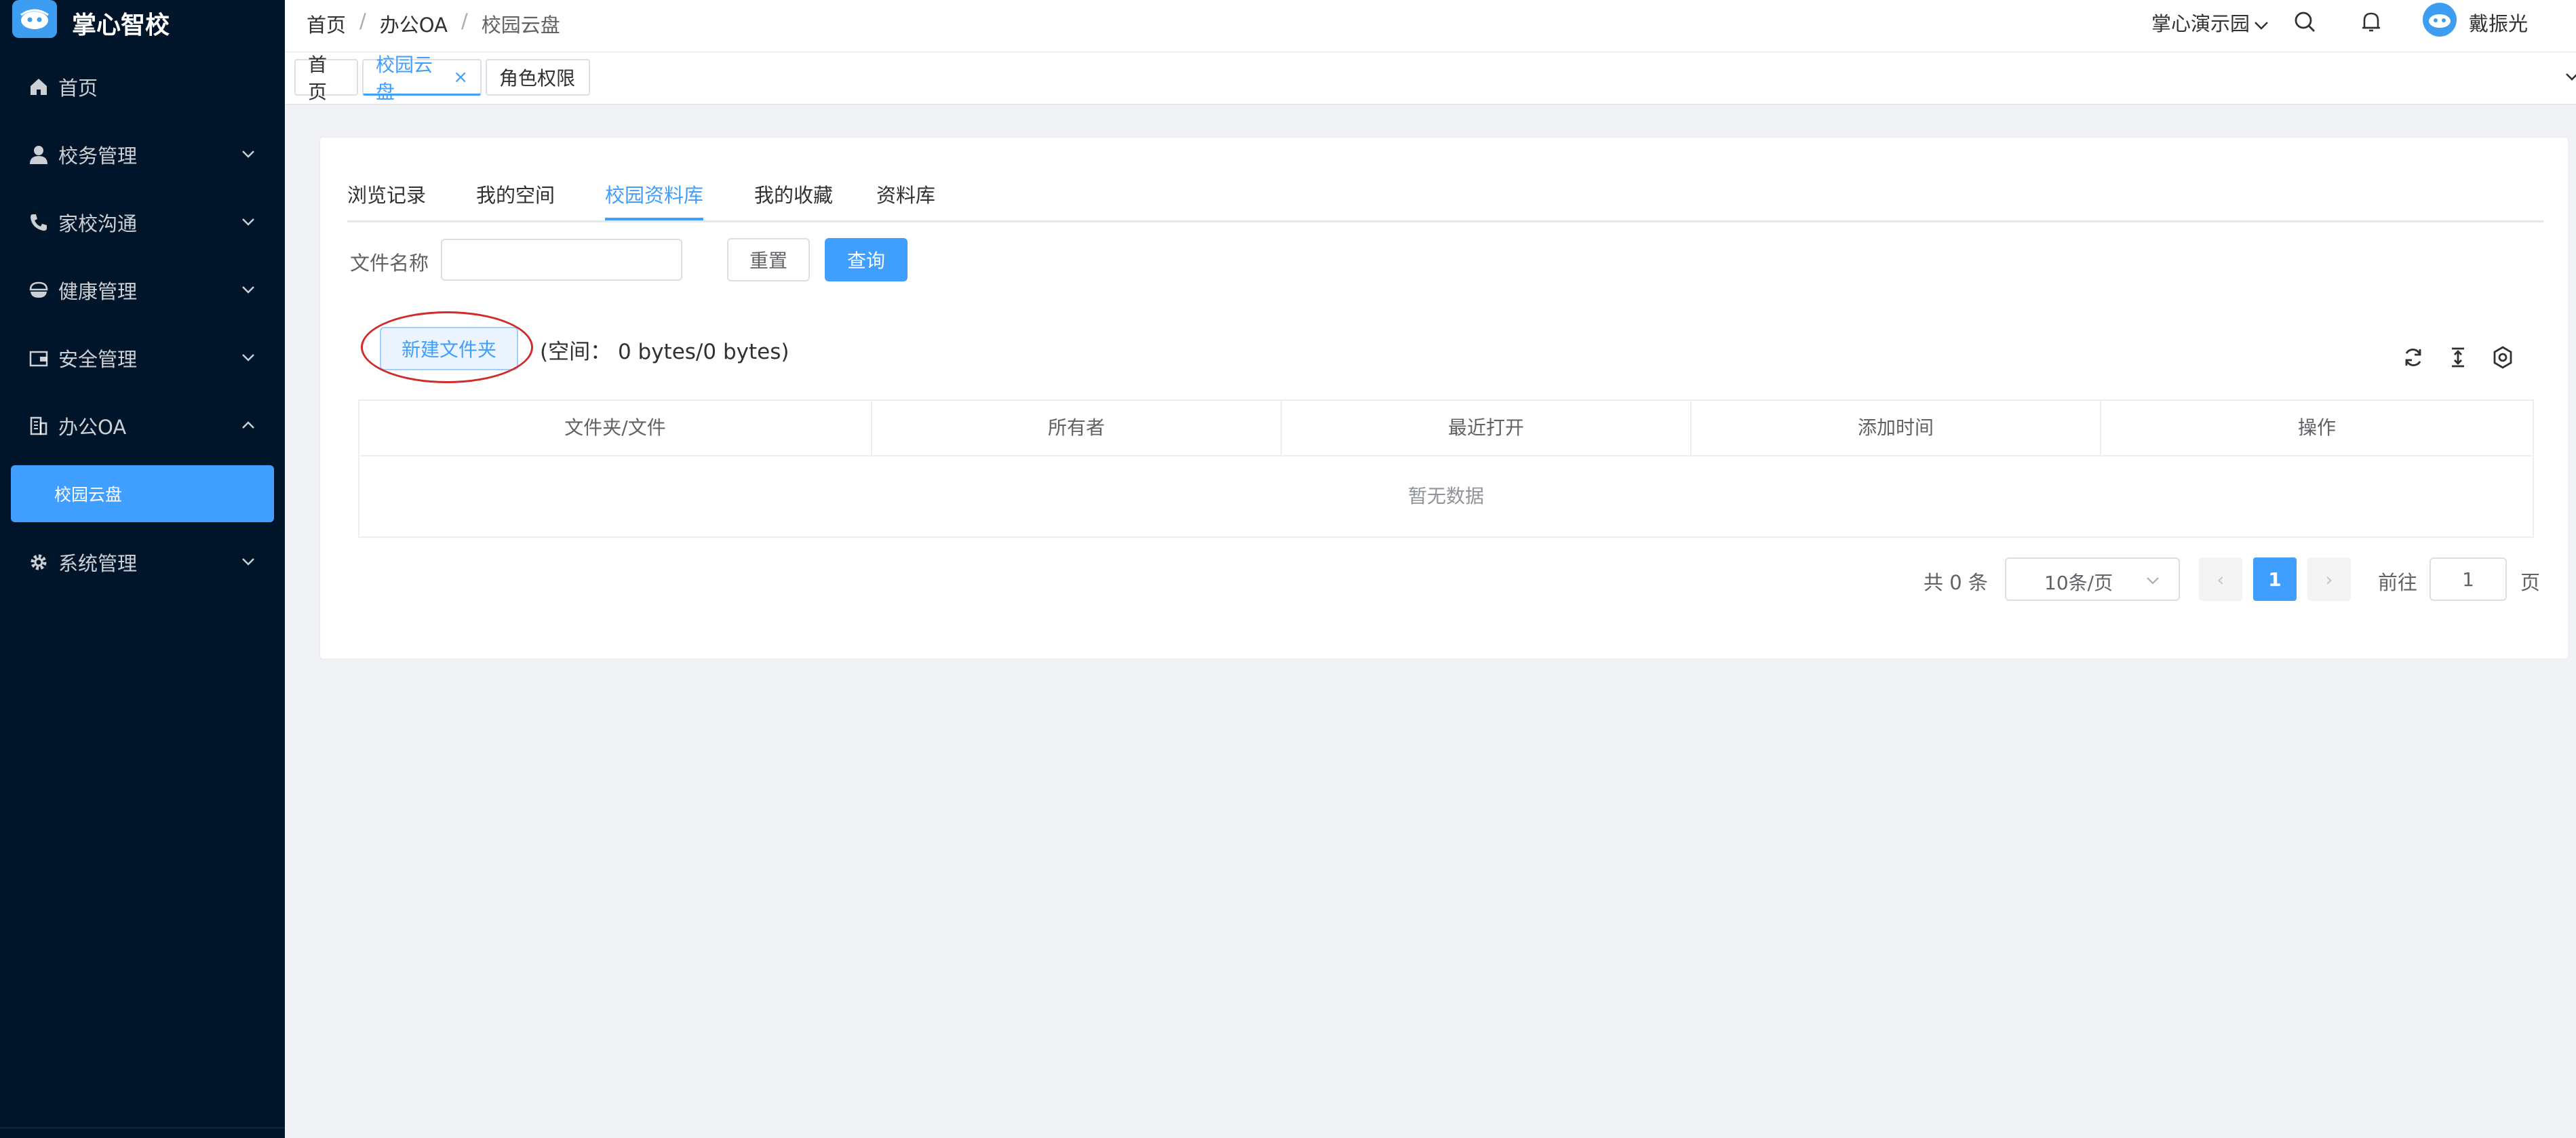 The image size is (2576, 1138). Describe the element at coordinates (414, 23) in the screenshot. I see `breadcrumb-item-office-oa: 办公OA` at that location.